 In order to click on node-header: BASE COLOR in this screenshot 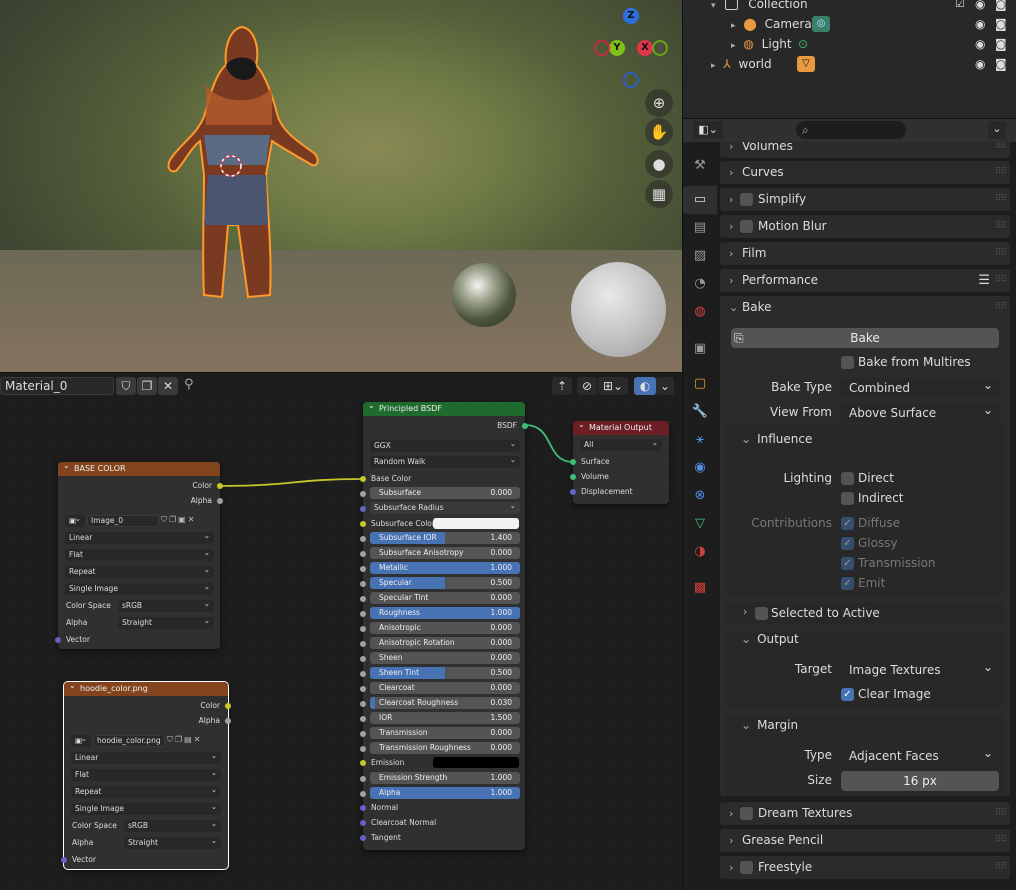, I will do `click(139, 468)`.